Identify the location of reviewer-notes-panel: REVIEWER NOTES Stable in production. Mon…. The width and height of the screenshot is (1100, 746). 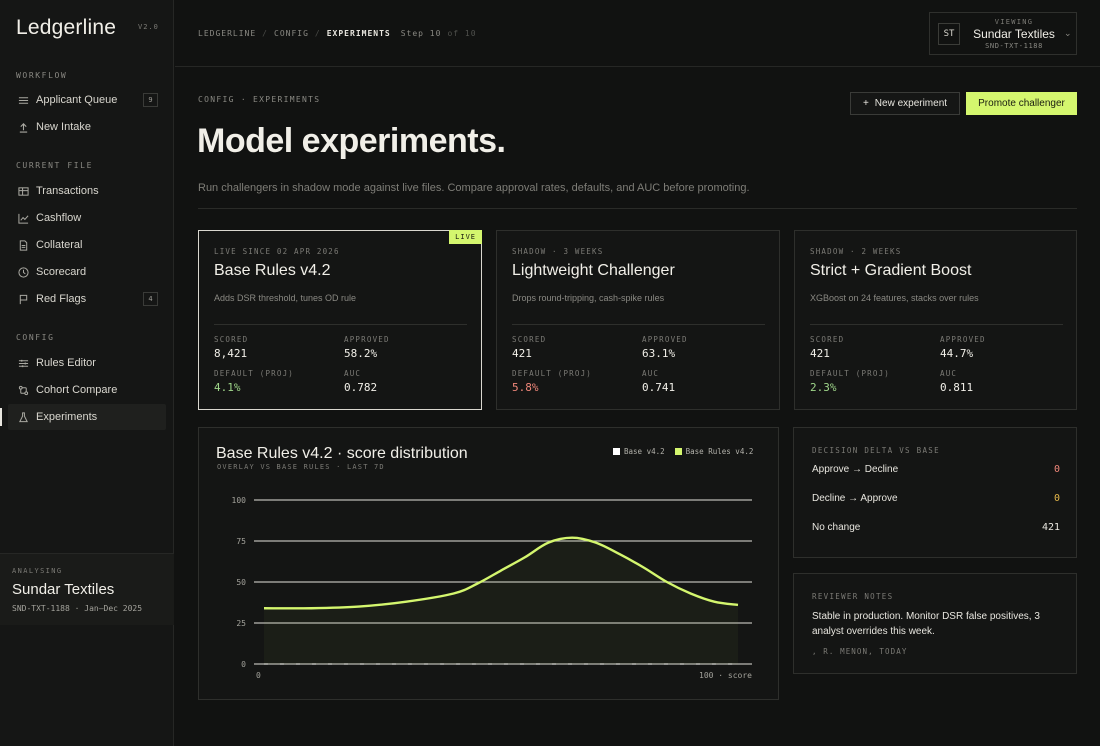
(935, 623).